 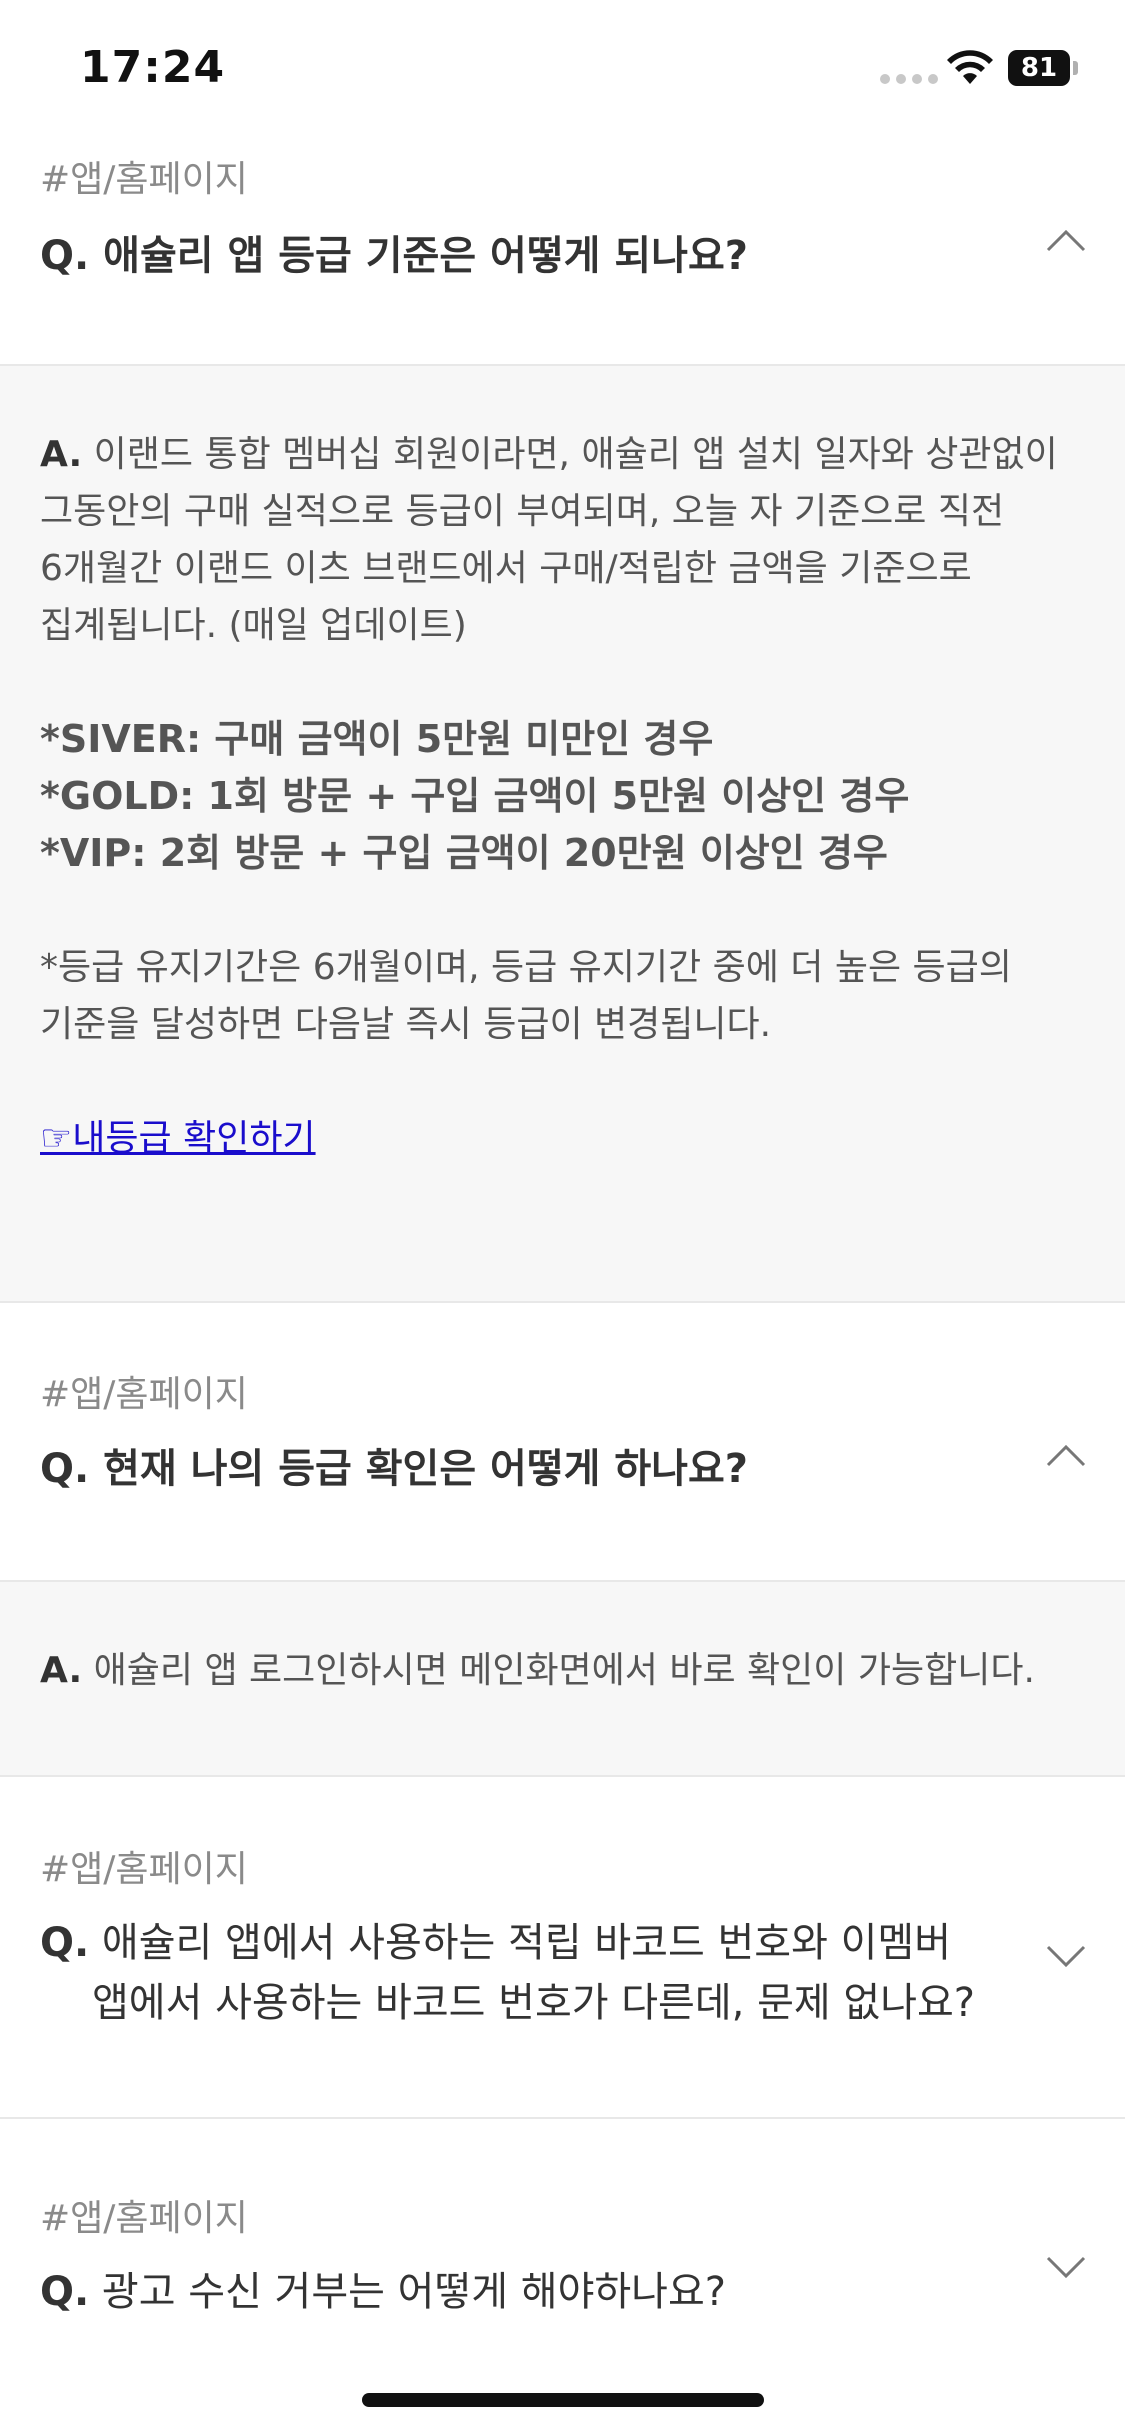 I want to click on note-line: *등급 유지기간은 6개월이며, 등급 유지기간 중에 더 높은 등급의, so click(x=526, y=967).